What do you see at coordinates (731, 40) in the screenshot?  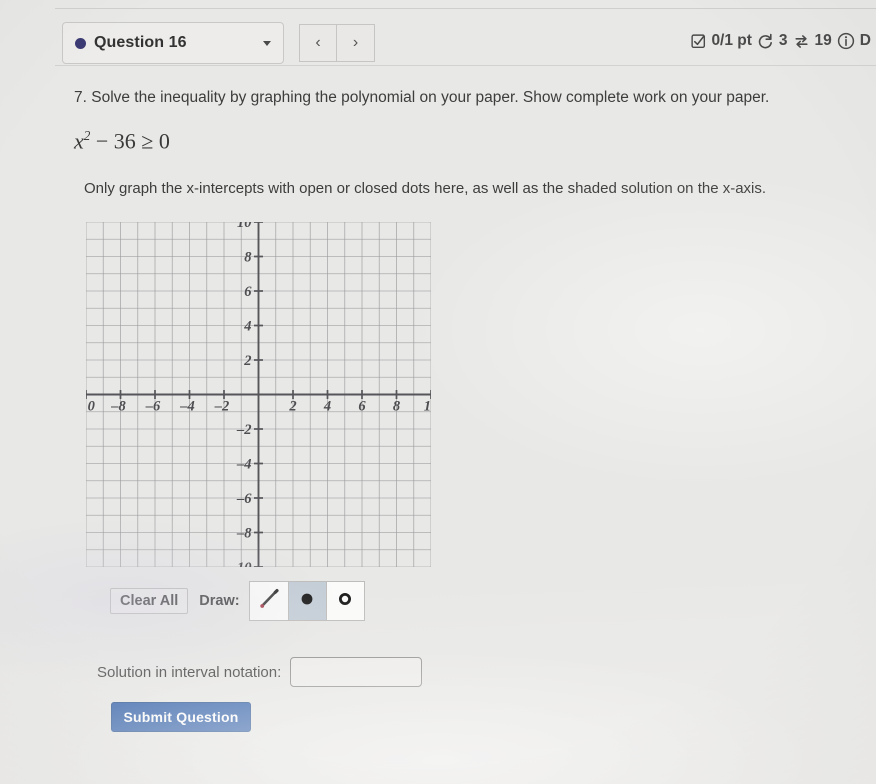 I see `points-earned-label: 0/1 pt` at bounding box center [731, 40].